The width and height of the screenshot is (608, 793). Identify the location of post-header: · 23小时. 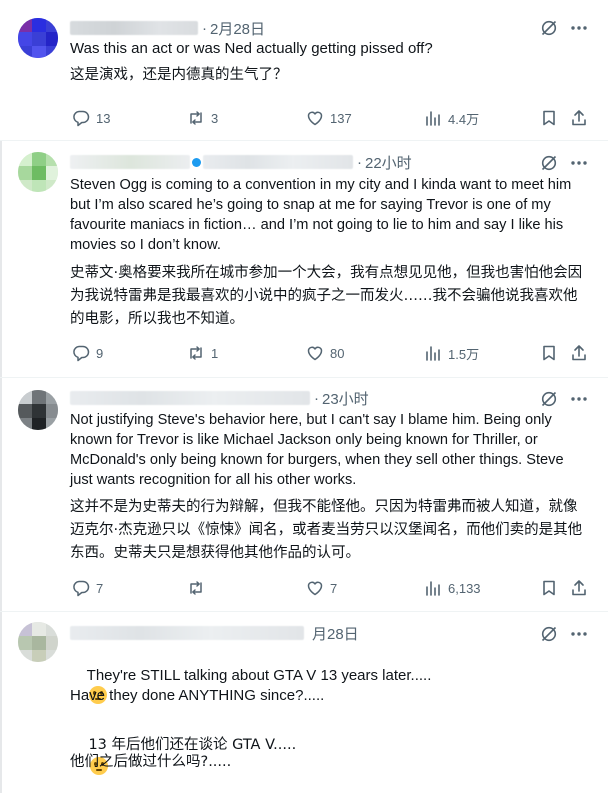
(219, 398).